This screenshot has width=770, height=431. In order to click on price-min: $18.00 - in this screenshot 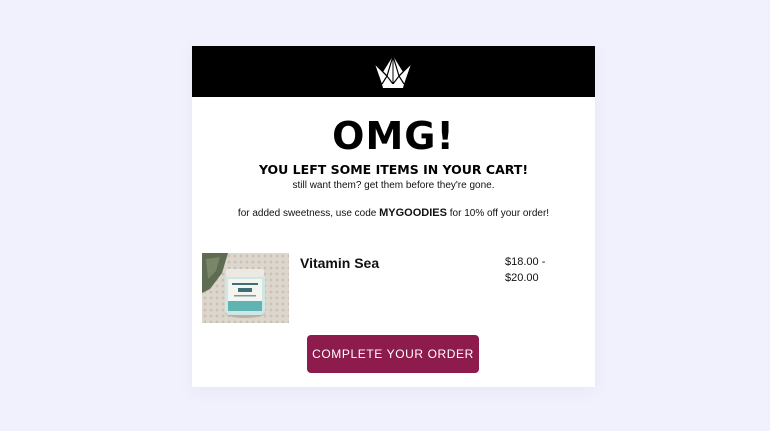, I will do `click(525, 262)`.